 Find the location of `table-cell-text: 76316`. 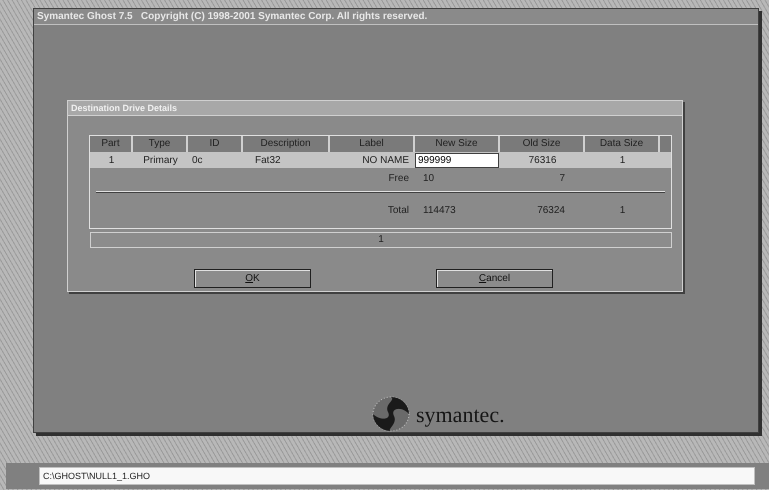

table-cell-text: 76316 is located at coordinates (543, 161).